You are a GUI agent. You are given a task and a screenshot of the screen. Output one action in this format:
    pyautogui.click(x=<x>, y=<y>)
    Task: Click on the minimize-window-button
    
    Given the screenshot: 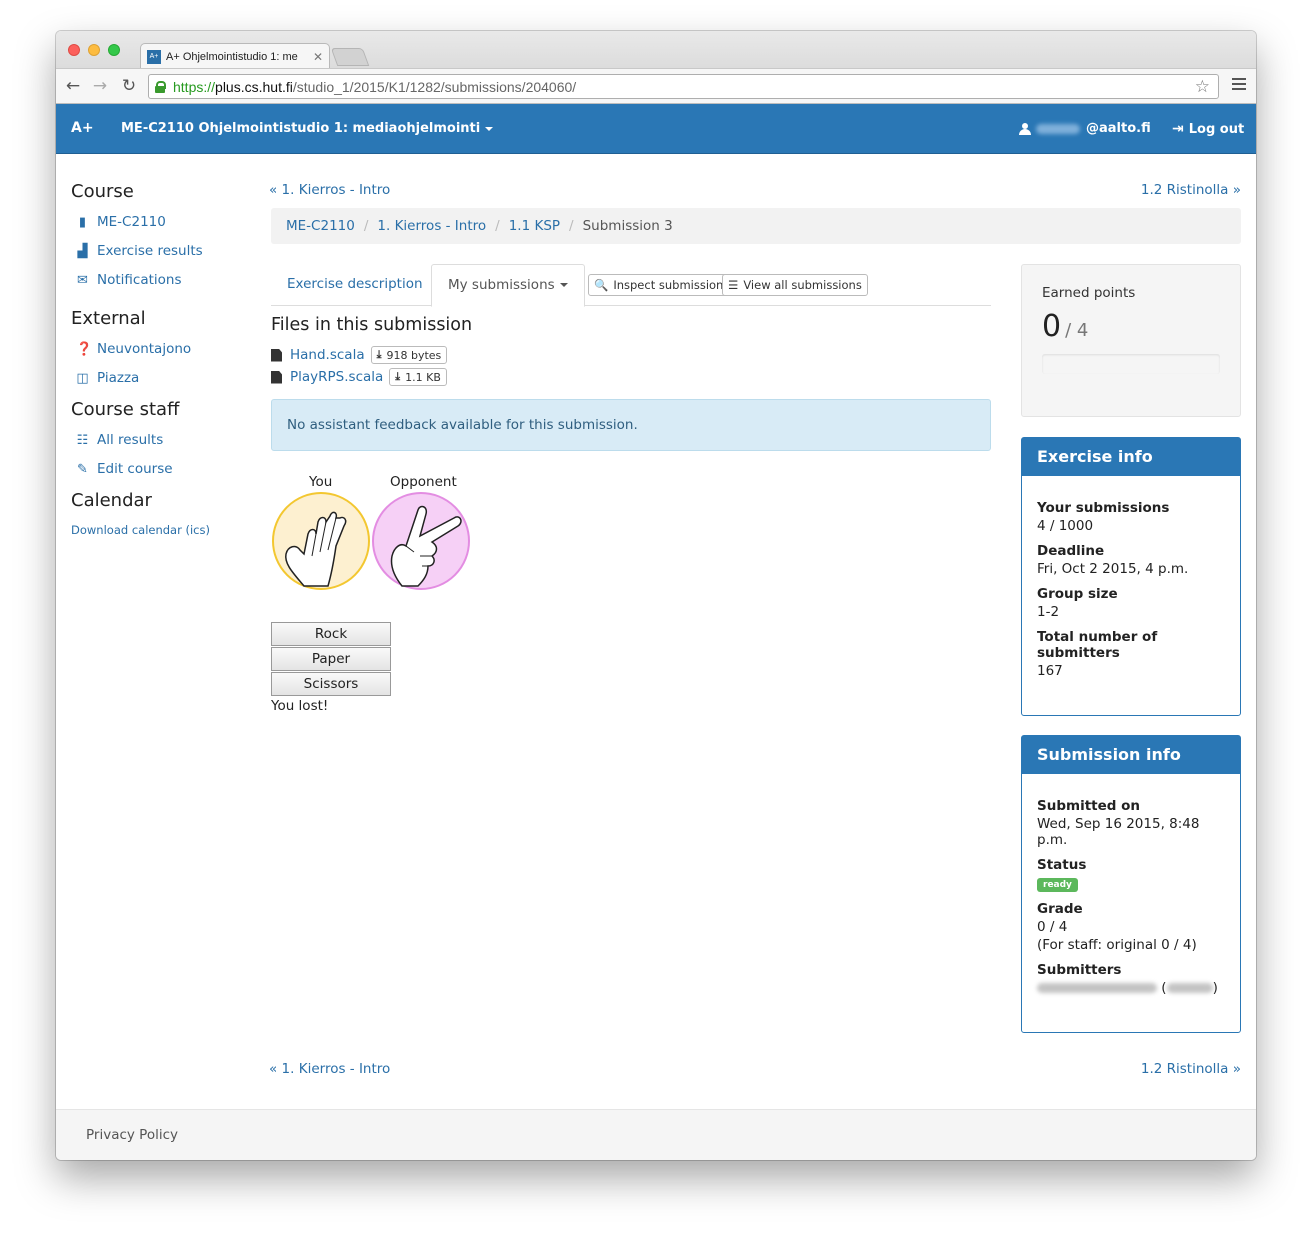 What is the action you would take?
    pyautogui.click(x=94, y=50)
    